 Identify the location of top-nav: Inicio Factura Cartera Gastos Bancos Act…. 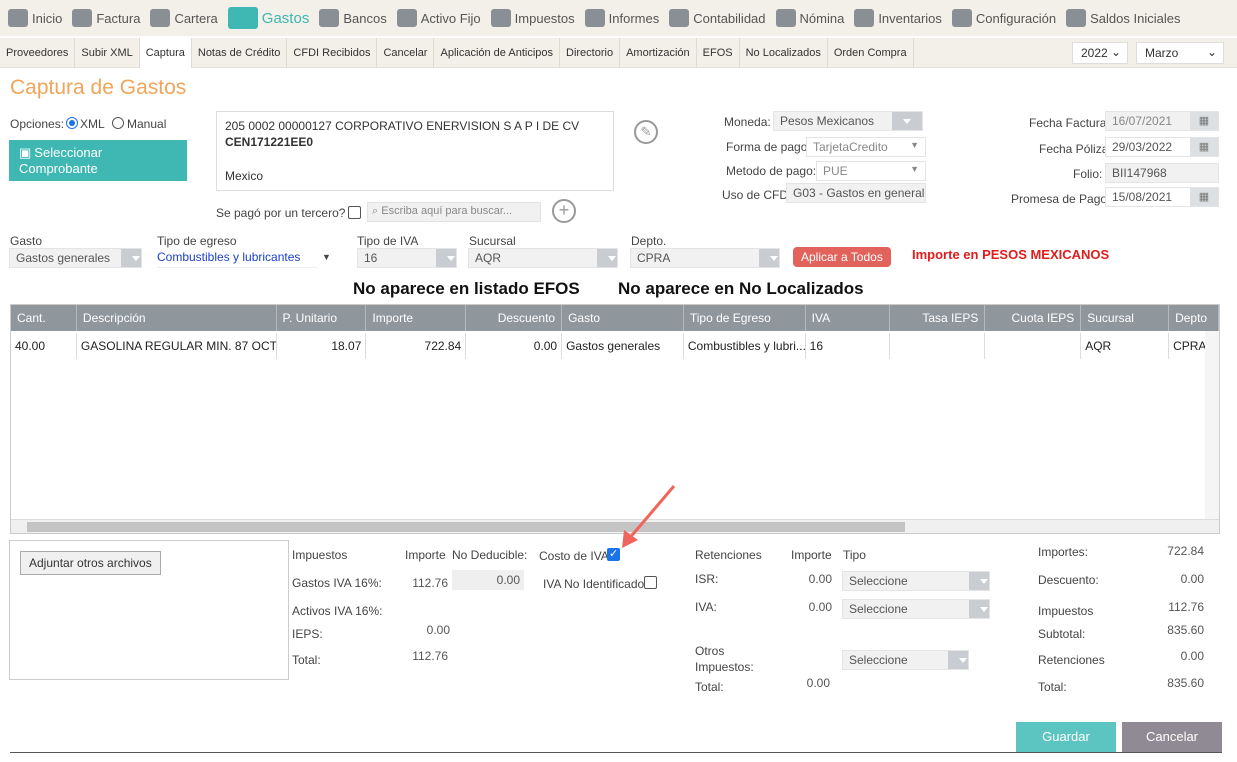
(618, 18).